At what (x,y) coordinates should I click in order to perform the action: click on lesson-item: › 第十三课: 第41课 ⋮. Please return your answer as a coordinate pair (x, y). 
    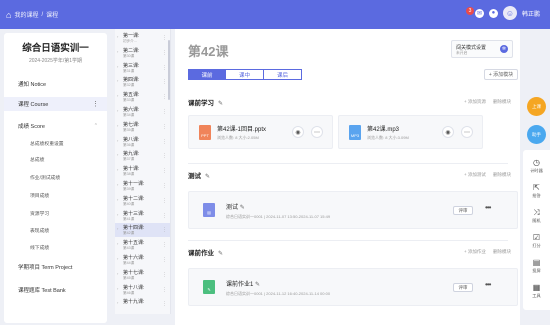
    Looking at the image, I should click on (142, 216).